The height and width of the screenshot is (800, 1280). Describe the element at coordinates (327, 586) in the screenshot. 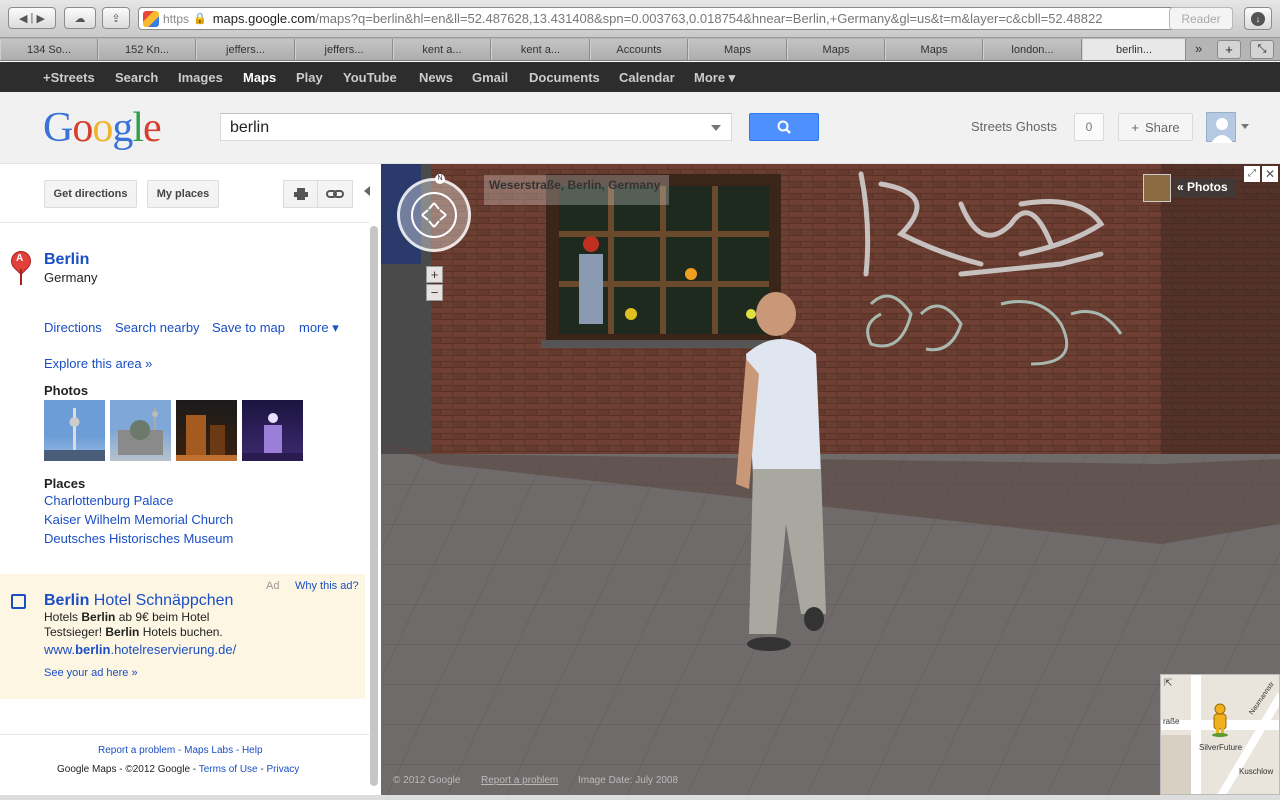

I see `why-this-ad-link: Why this ad?` at that location.